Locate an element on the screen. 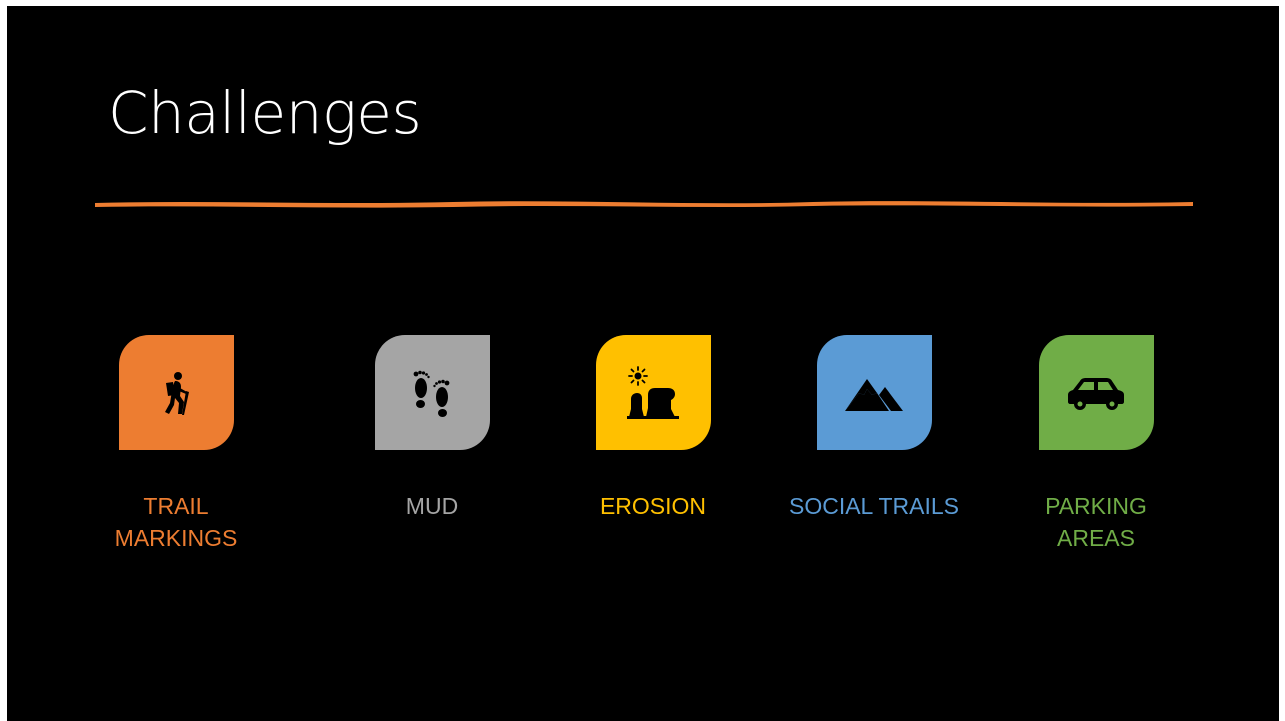  trail-markings-label: TRAIL MARKINGS is located at coordinates (176, 522).